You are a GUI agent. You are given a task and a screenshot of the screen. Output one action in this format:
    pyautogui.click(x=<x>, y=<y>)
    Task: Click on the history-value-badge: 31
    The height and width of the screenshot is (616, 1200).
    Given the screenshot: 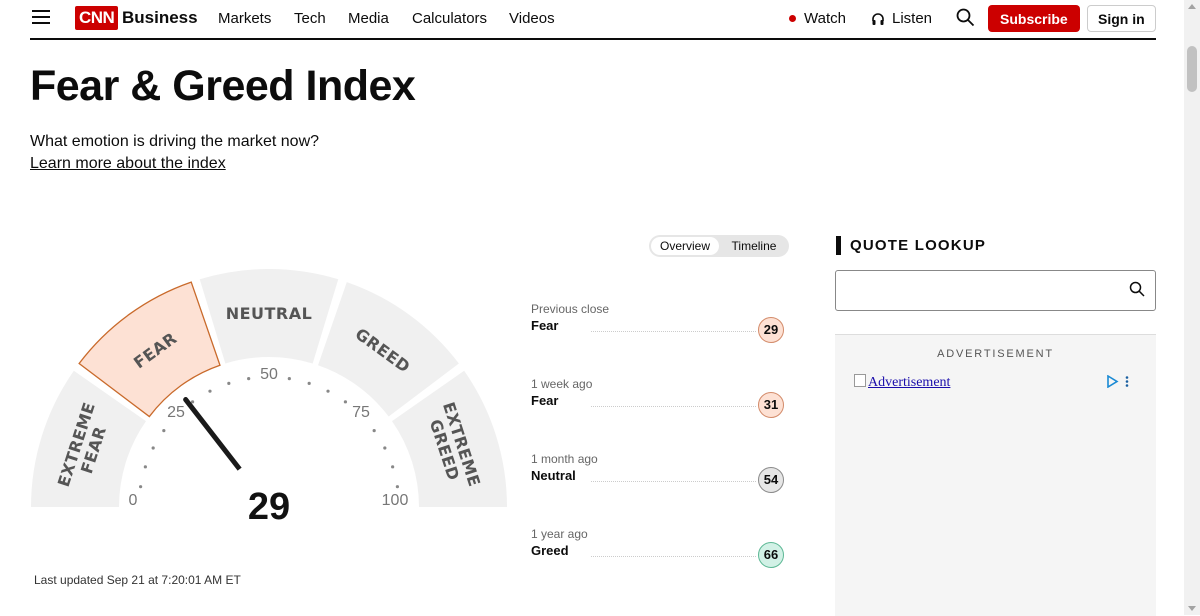 What is the action you would take?
    pyautogui.click(x=771, y=405)
    